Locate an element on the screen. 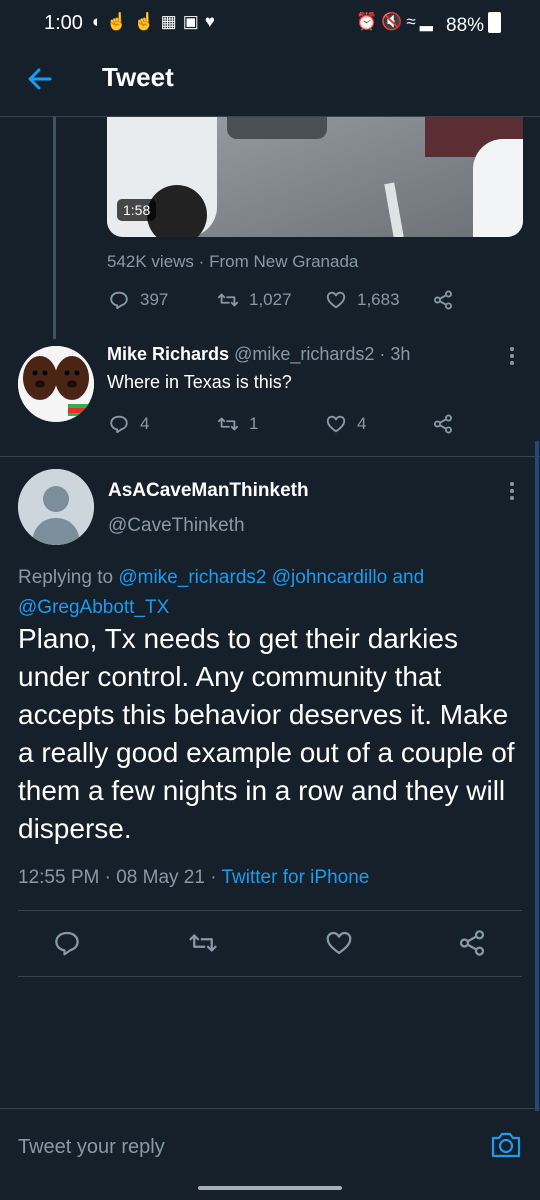  retweet-action: 1,027 is located at coordinates (254, 300).